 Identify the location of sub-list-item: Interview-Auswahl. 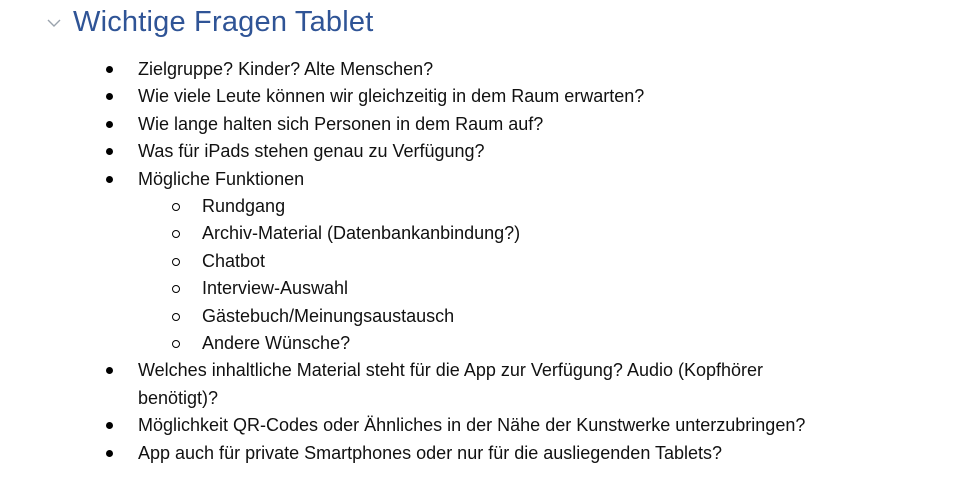
(480, 288).